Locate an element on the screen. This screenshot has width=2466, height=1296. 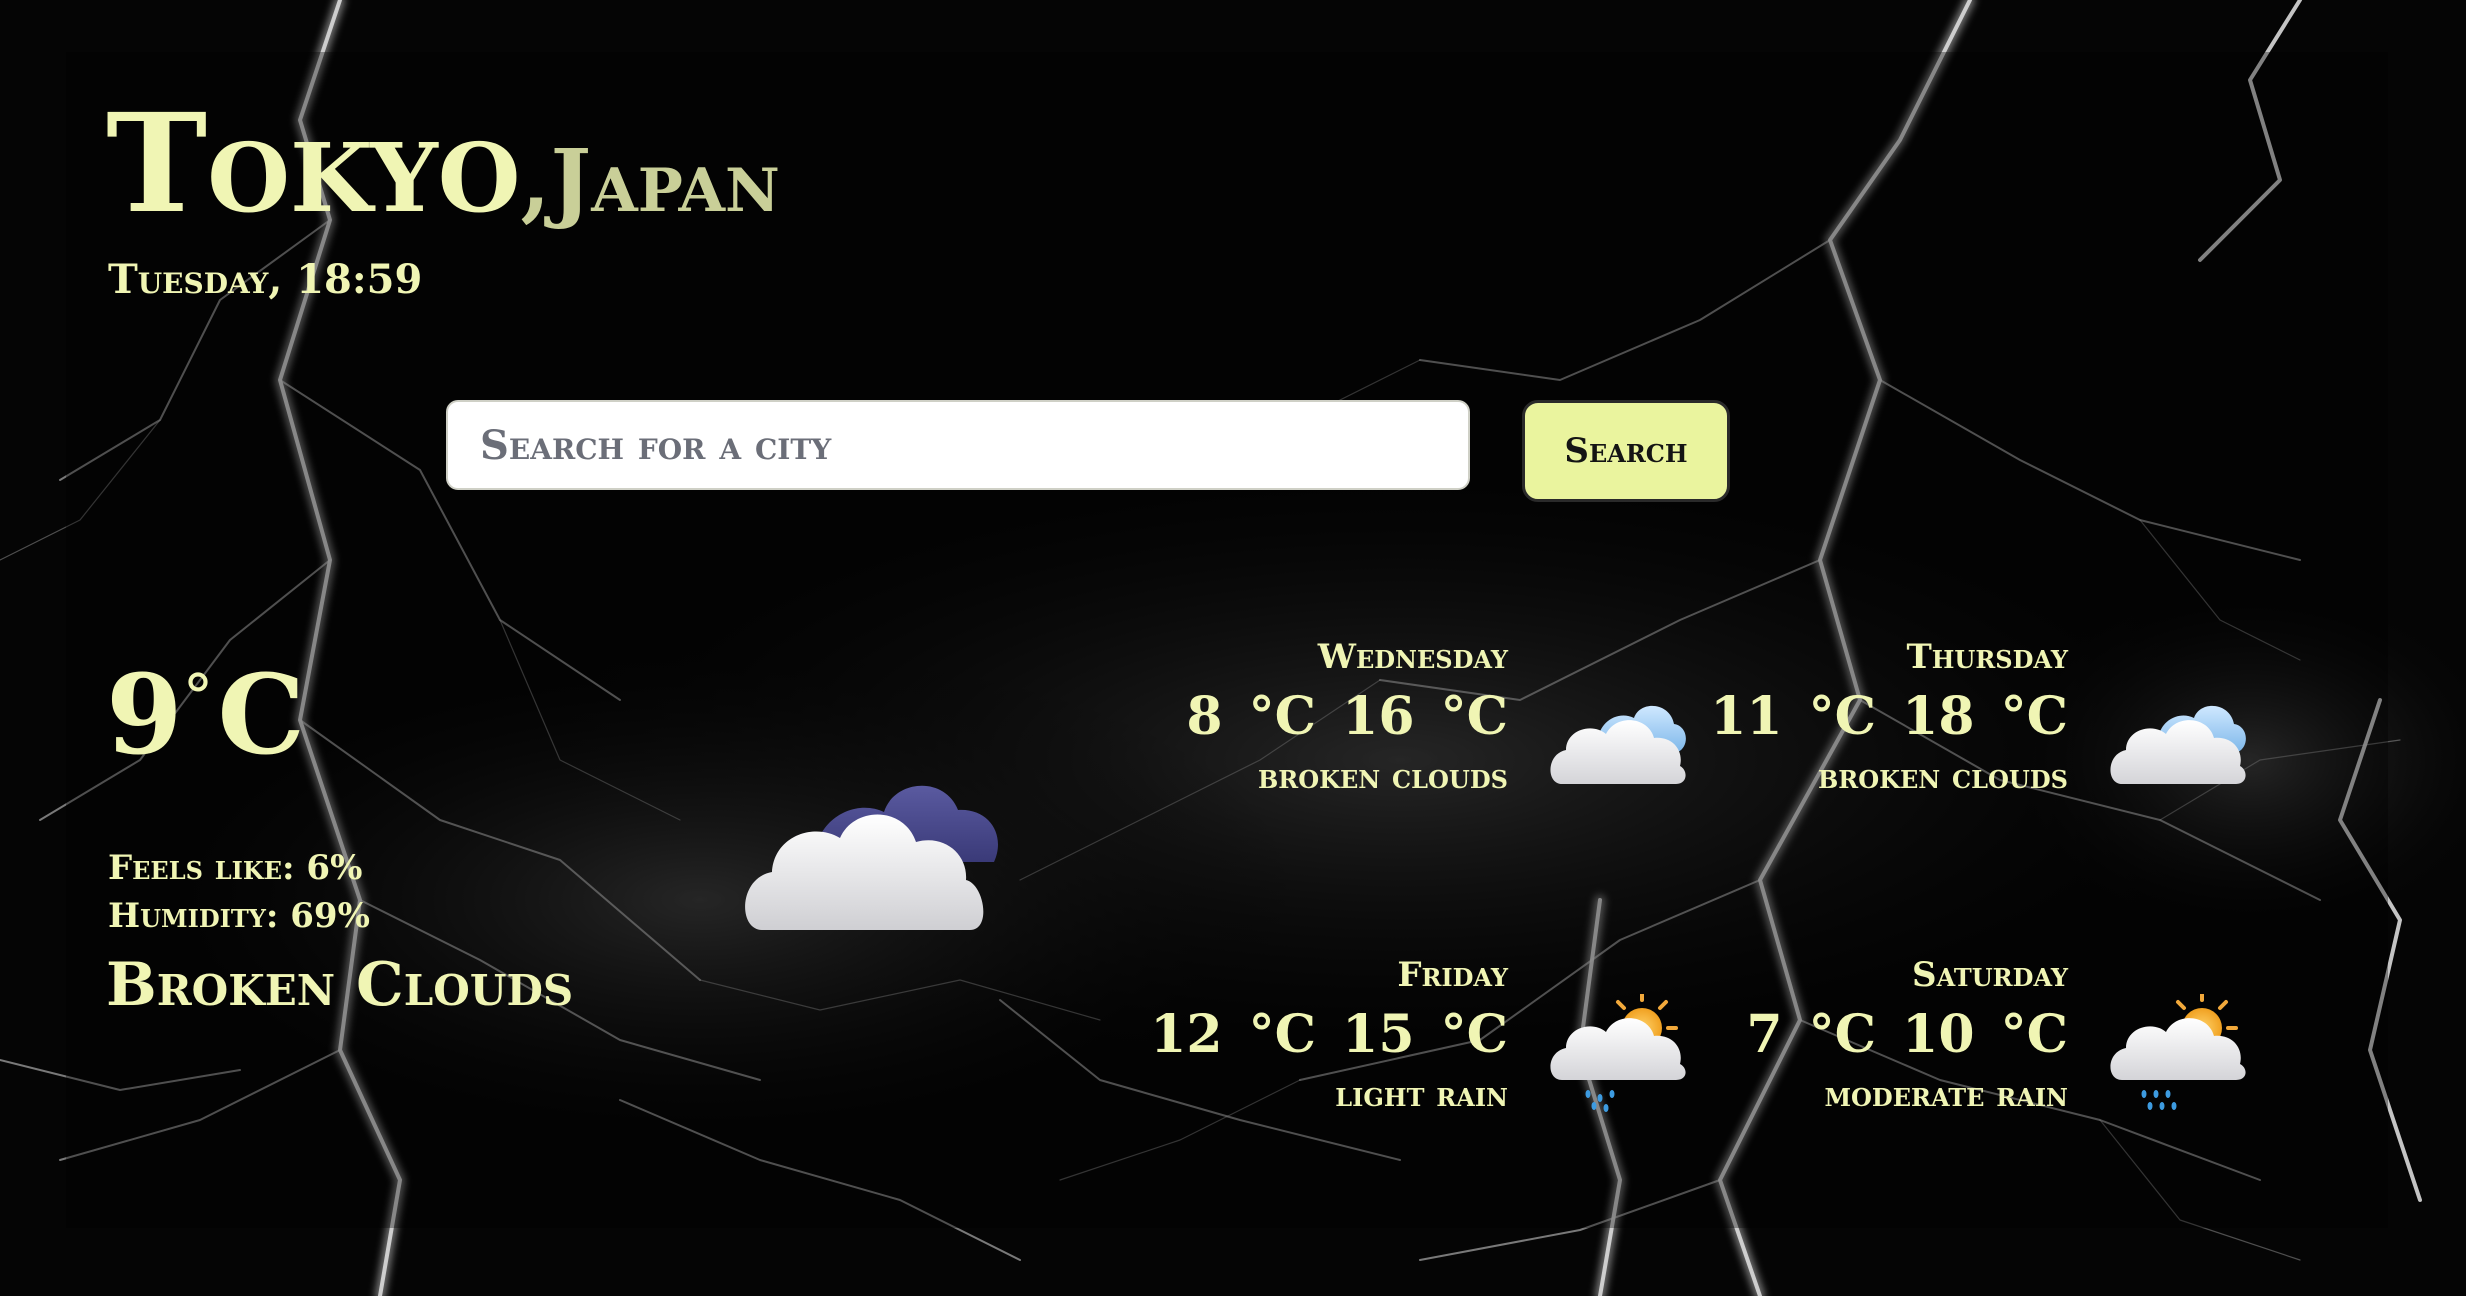
forecast-temps: 11 °C 18 °C is located at coordinates (1889, 716).